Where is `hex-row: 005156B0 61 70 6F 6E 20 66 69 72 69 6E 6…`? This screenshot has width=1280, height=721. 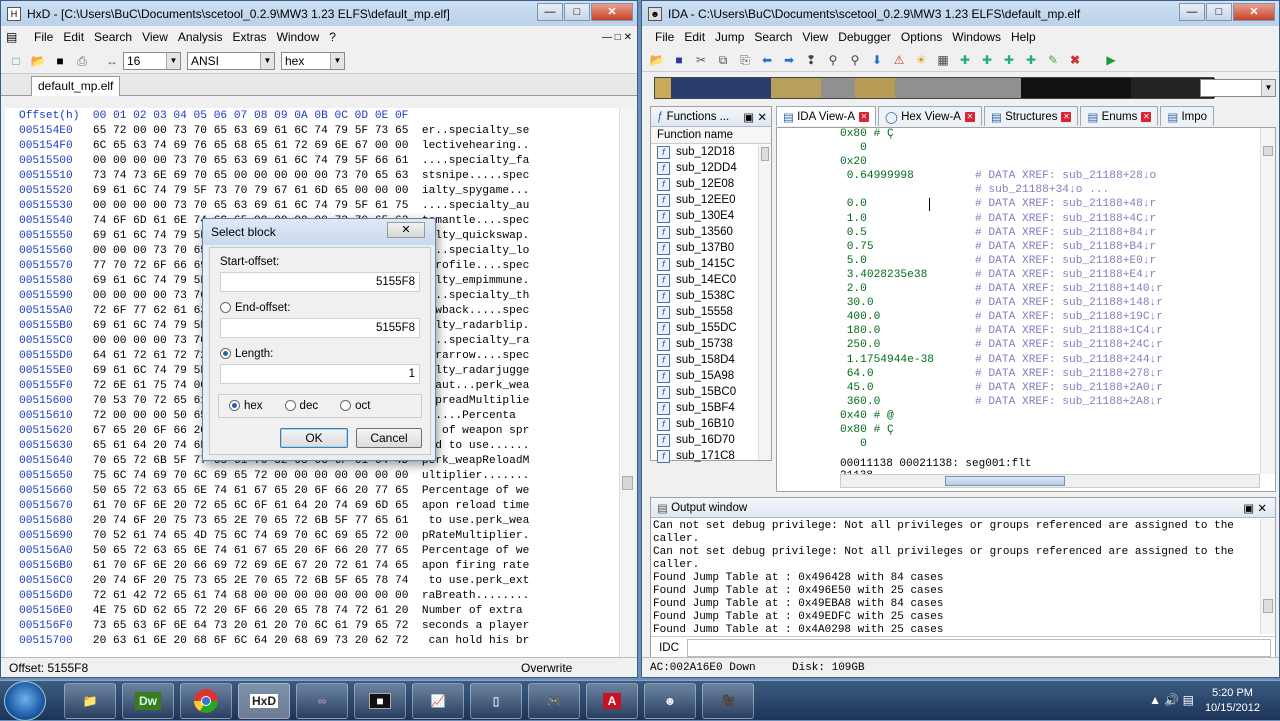
hex-row: 005156B0 61 70 6F 6E 20 66 69 72 69 6E 6… is located at coordinates (319, 566).